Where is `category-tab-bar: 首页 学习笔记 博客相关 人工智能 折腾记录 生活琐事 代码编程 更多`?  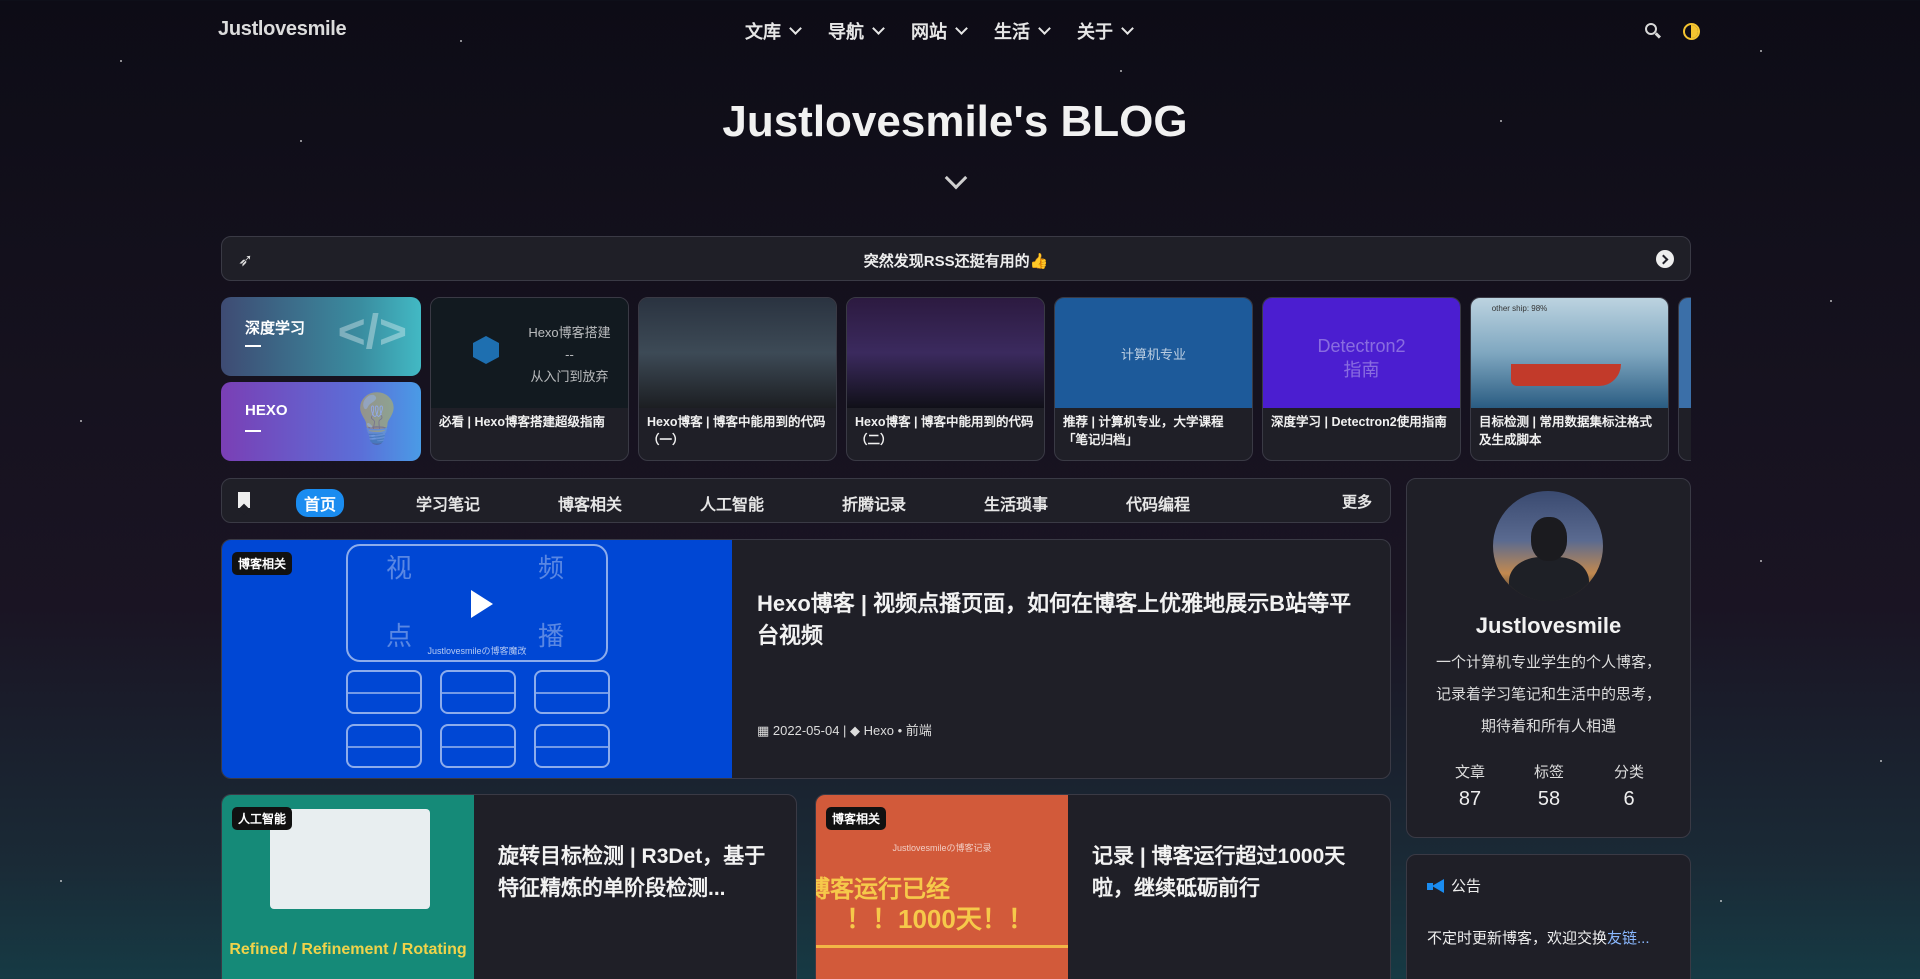
category-tab-bar: 首页 学习笔记 博客相关 人工智能 折腾记录 生活琐事 代码编程 更多 is located at coordinates (806, 500).